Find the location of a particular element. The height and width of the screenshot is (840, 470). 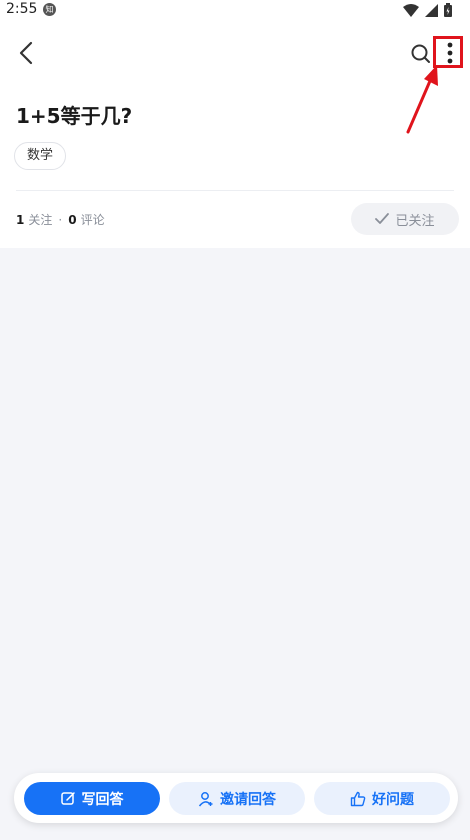

follow-count: 1 is located at coordinates (20, 219).